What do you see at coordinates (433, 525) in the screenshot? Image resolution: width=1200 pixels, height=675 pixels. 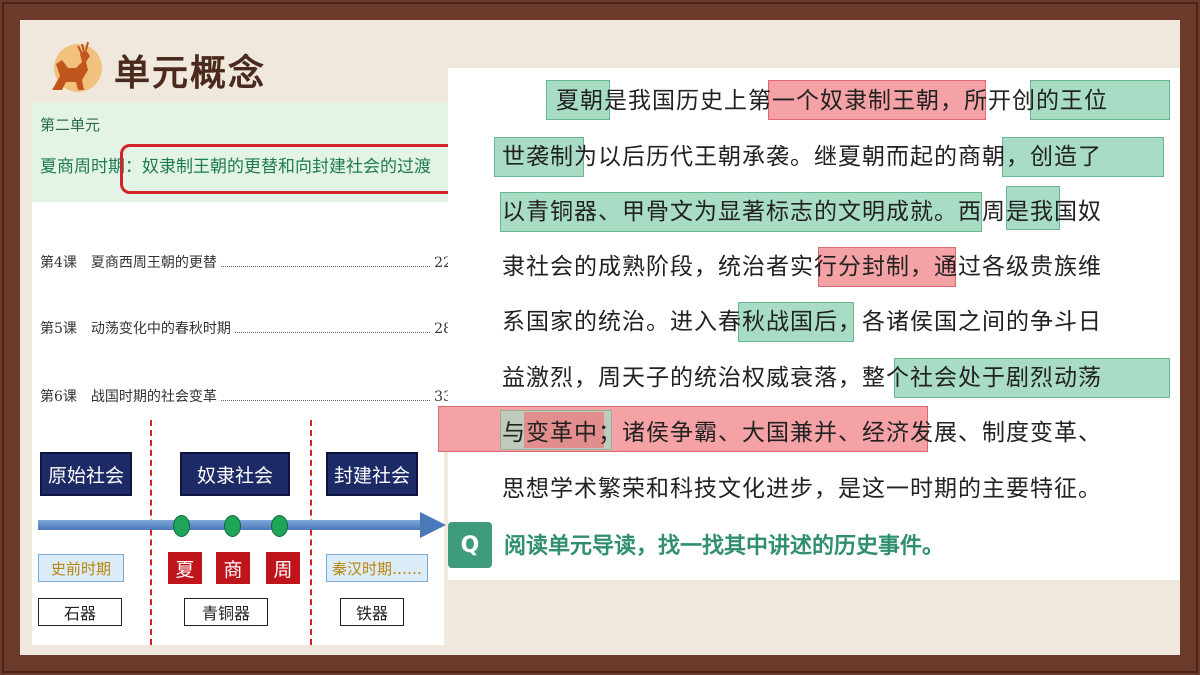 I see `arrow-head-icon` at bounding box center [433, 525].